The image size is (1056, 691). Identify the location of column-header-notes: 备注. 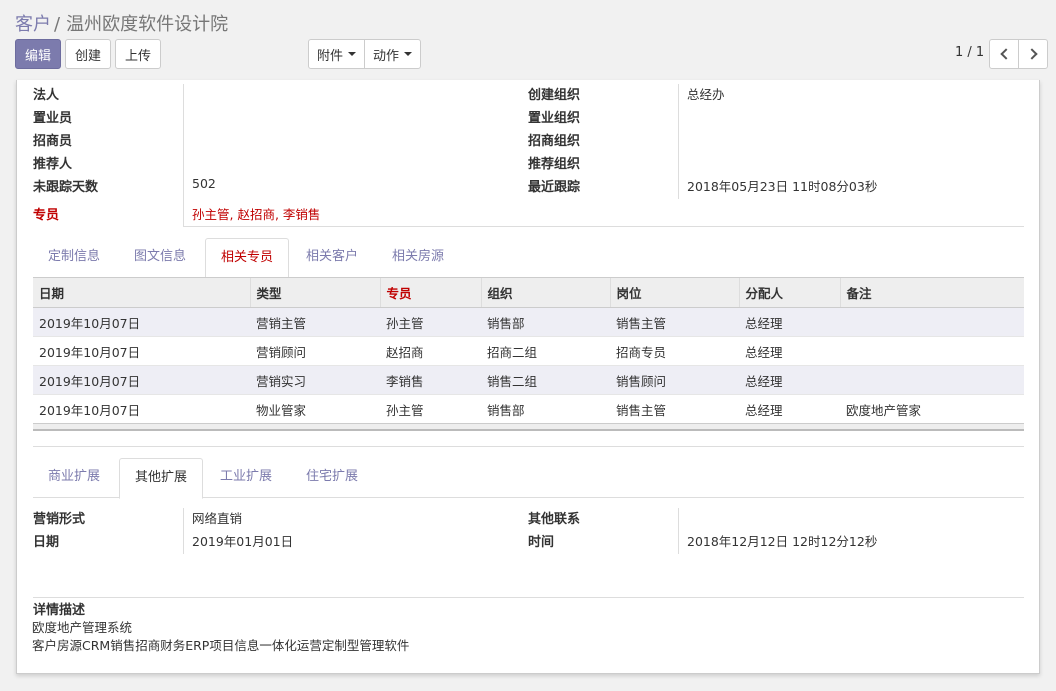
(931, 292).